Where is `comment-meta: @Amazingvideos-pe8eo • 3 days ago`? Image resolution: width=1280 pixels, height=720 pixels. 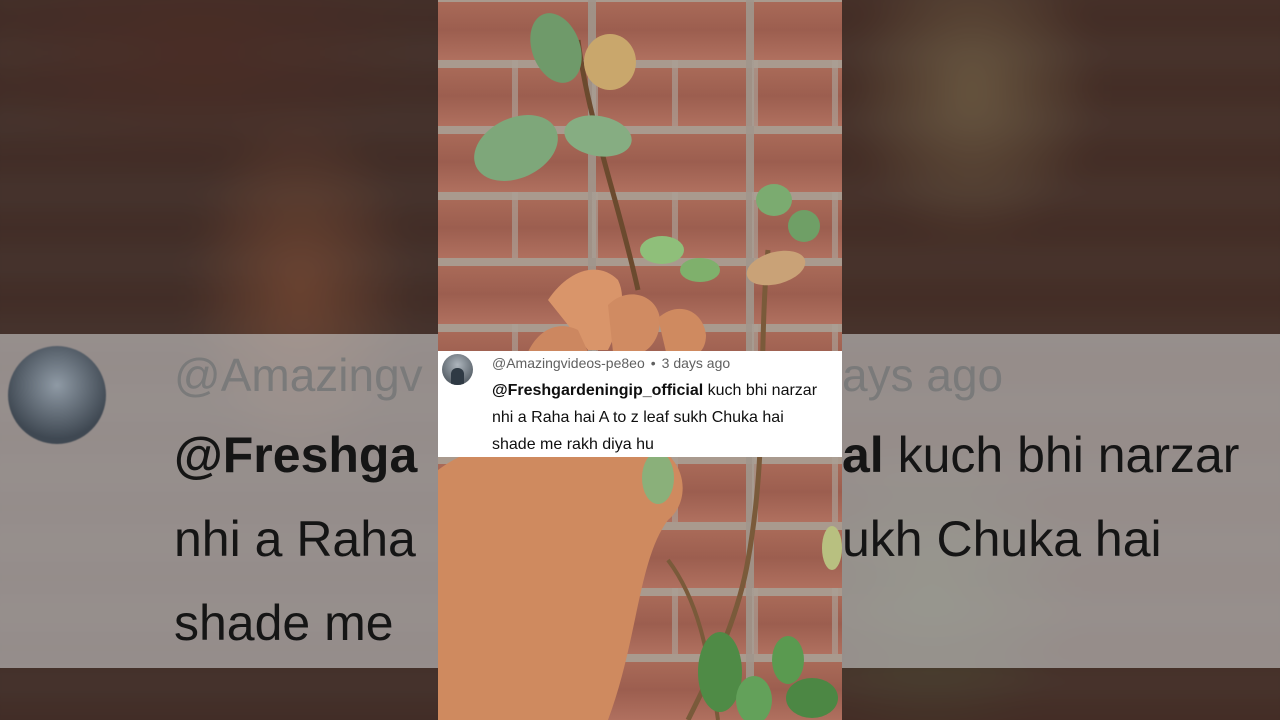
comment-meta: @Amazingvideos-pe8eo • 3 days ago is located at coordinates (611, 363).